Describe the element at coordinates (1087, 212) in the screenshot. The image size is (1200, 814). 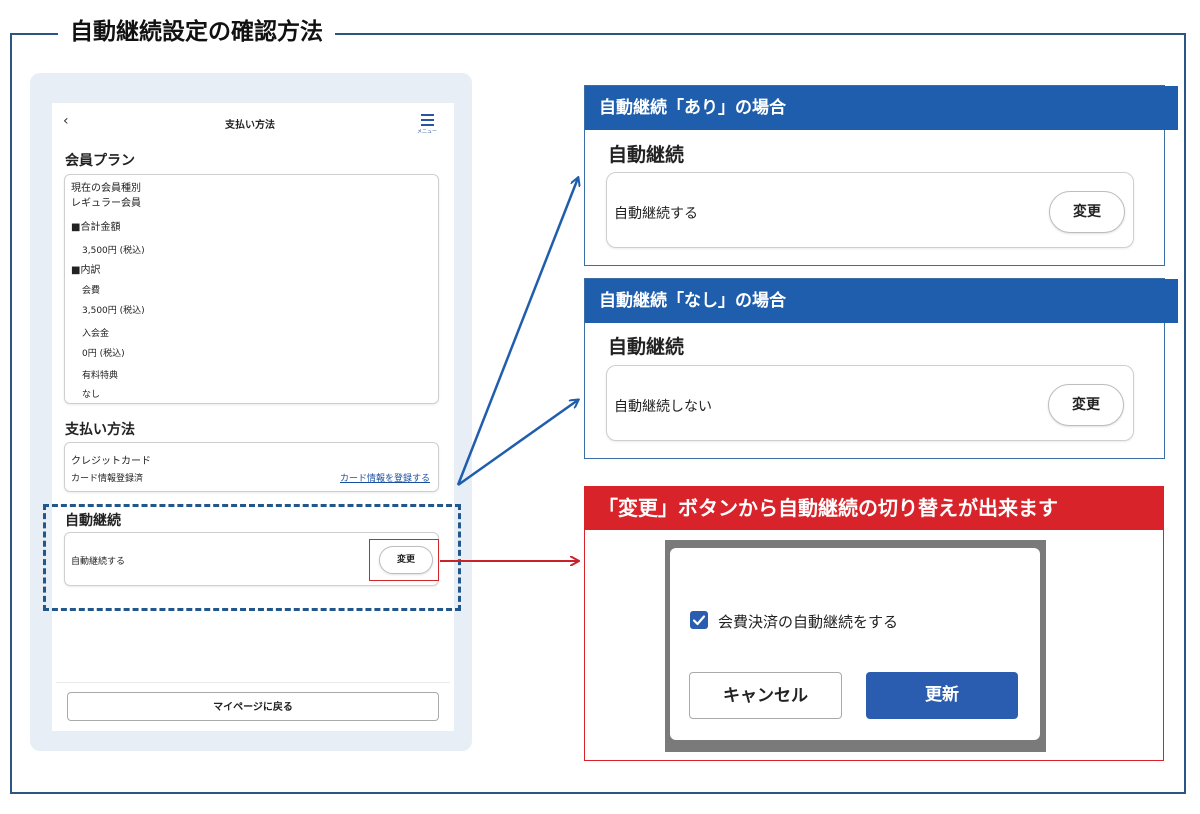
I see `panel-on-change-button: 変更` at that location.